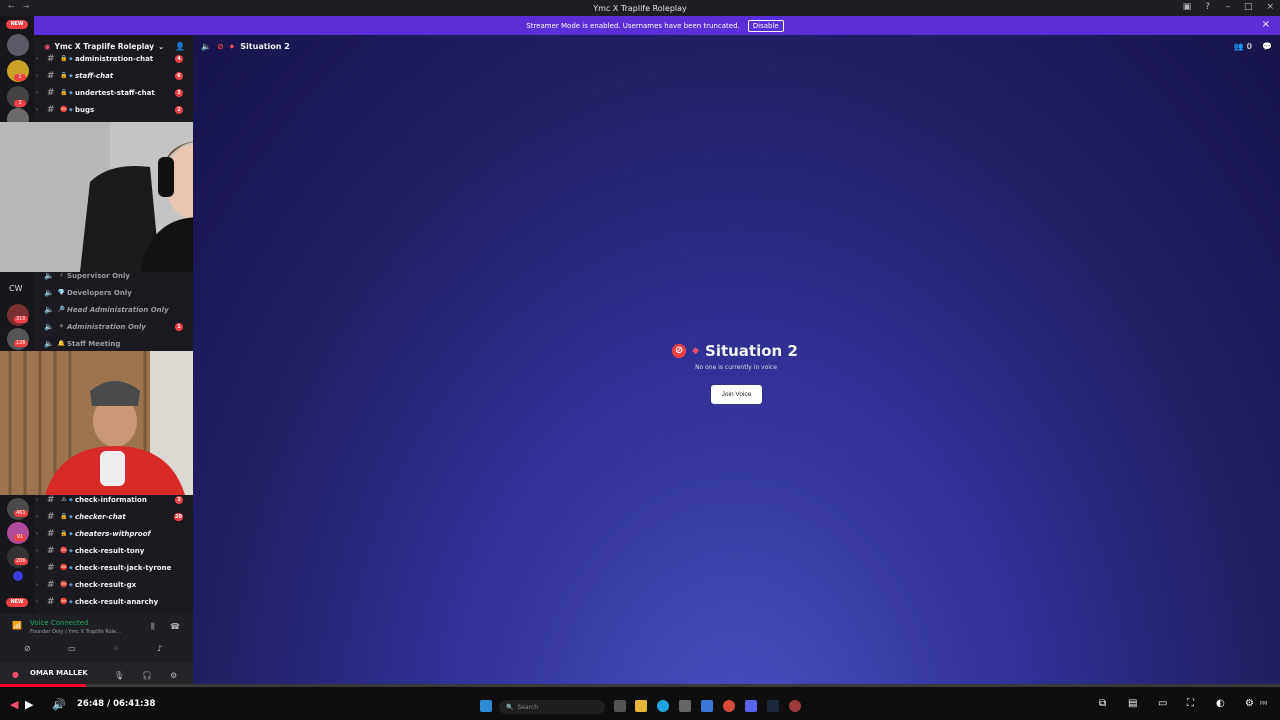 The width and height of the screenshot is (1280, 720). What do you see at coordinates (159, 648) in the screenshot?
I see `soundboard-icon: ♪` at bounding box center [159, 648].